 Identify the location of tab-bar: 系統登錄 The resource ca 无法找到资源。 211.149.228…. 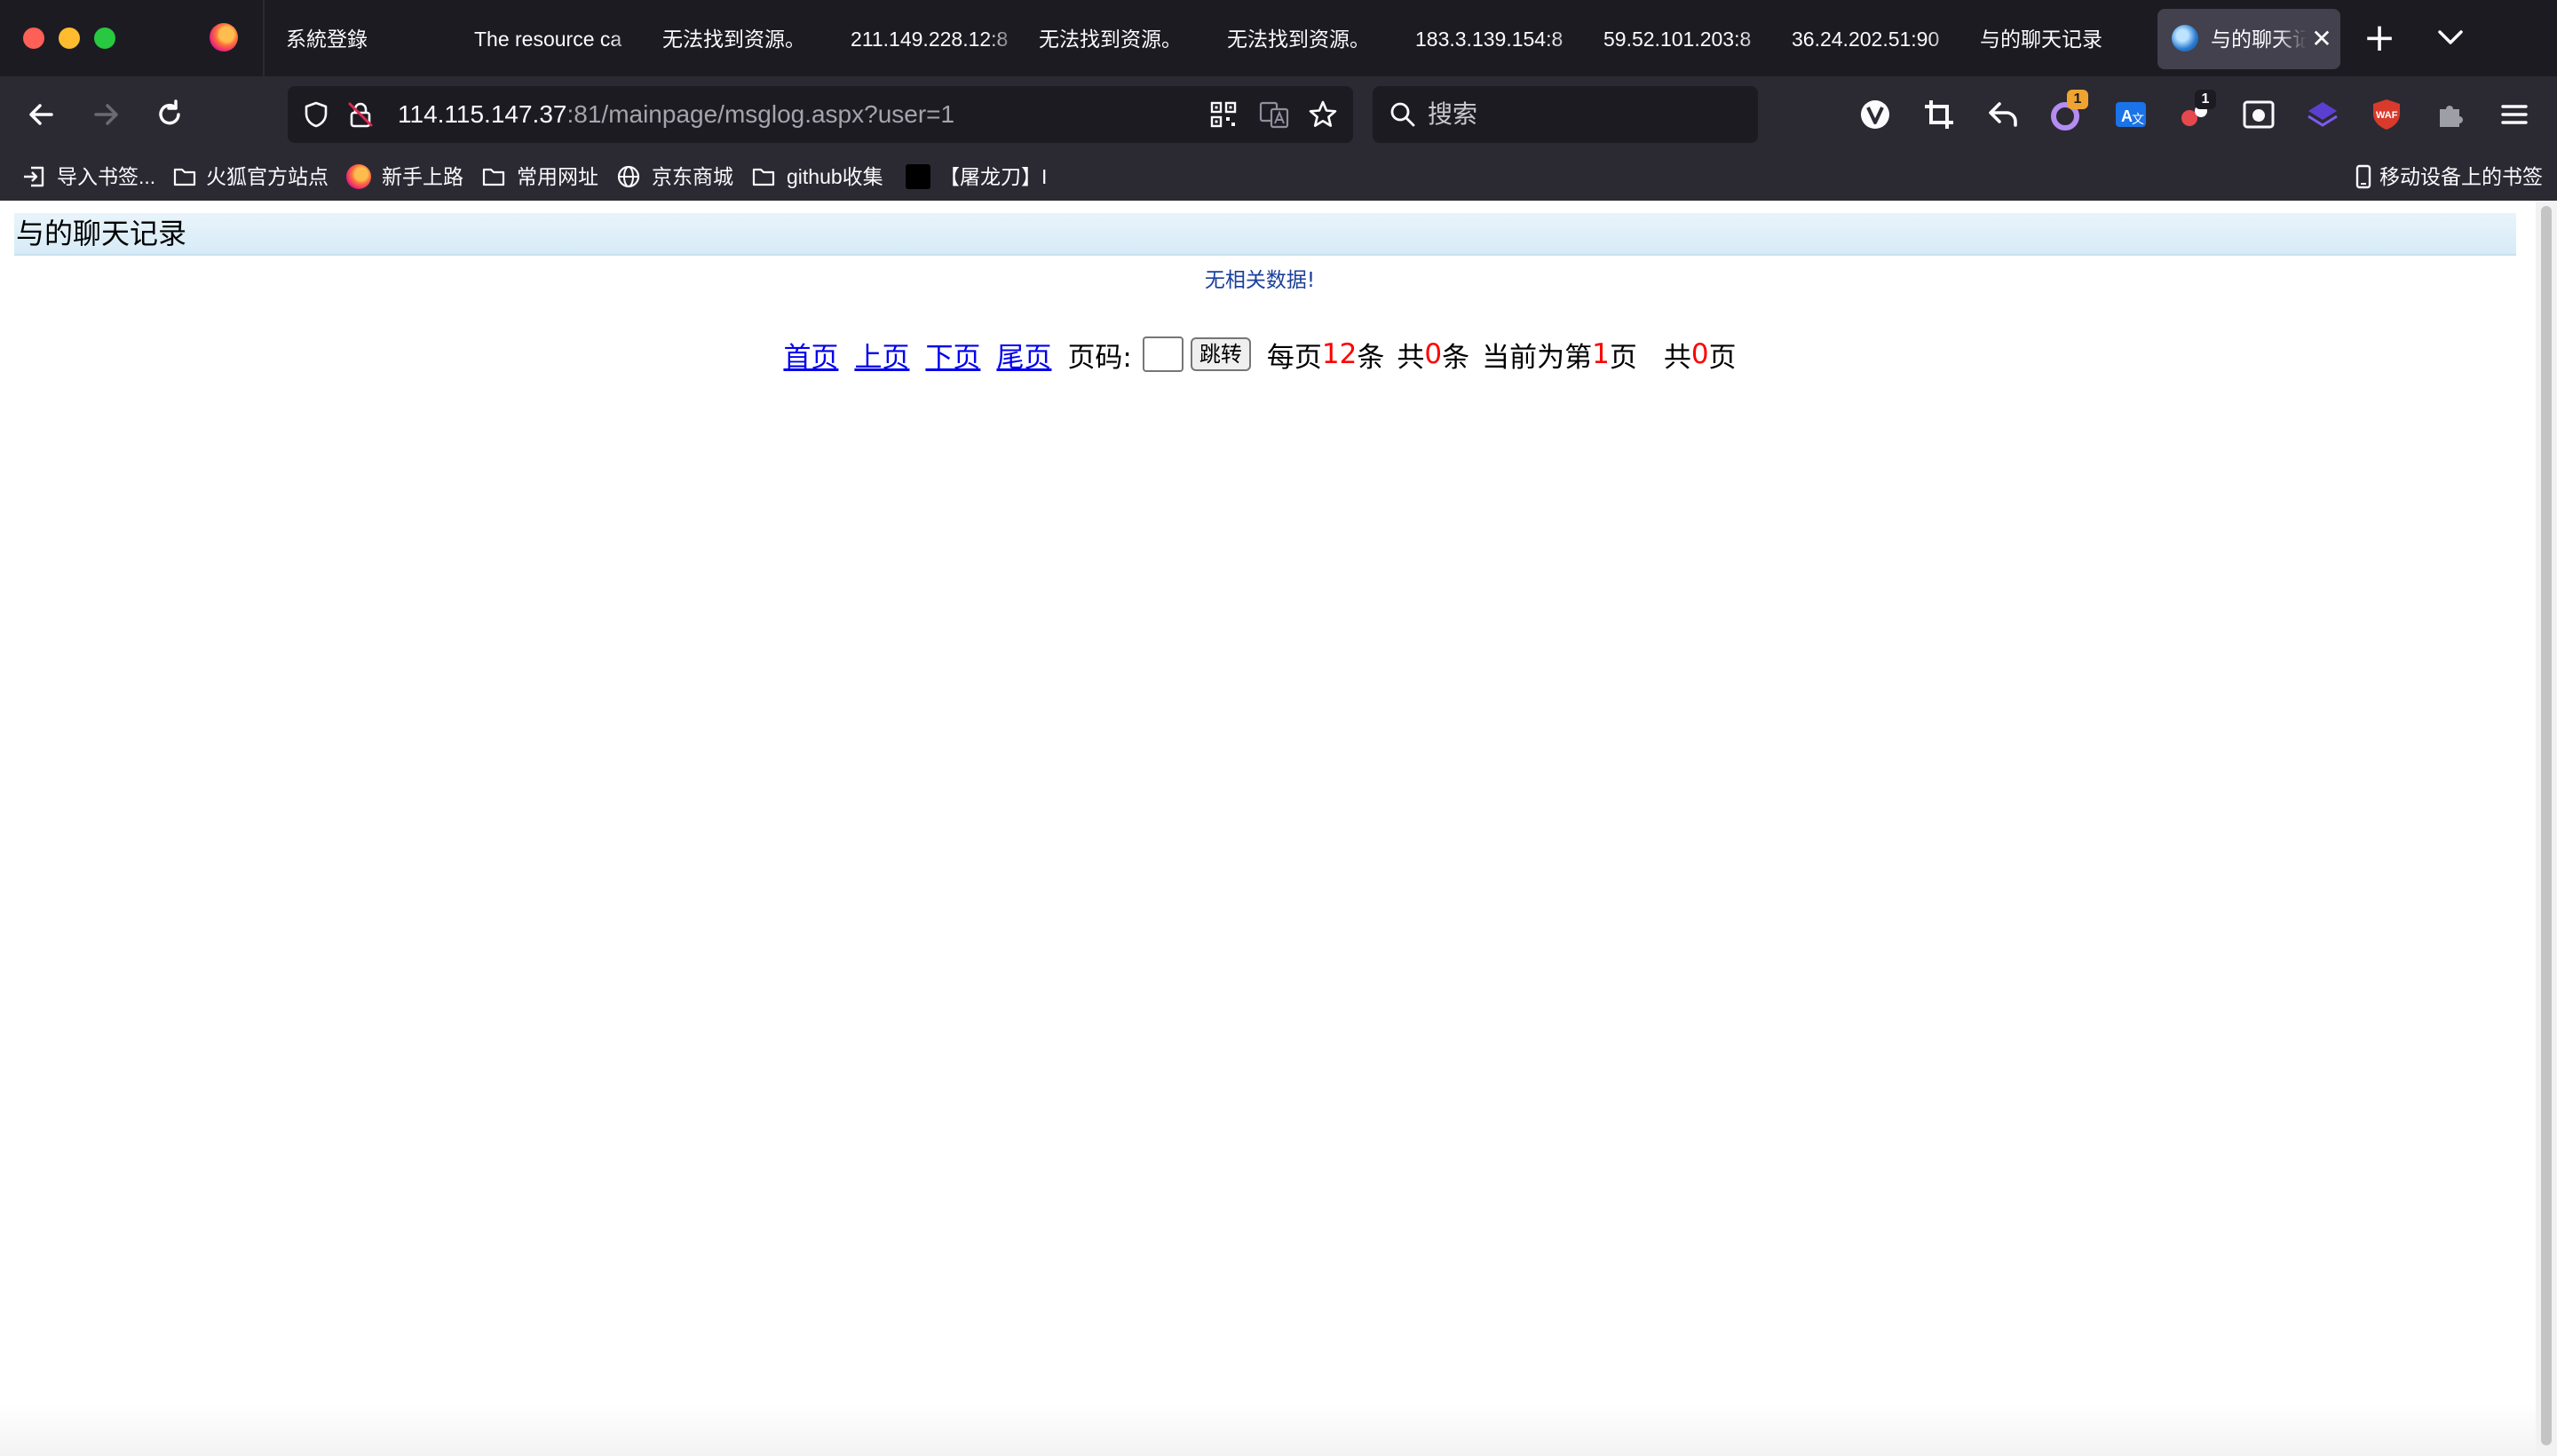
(1278, 38).